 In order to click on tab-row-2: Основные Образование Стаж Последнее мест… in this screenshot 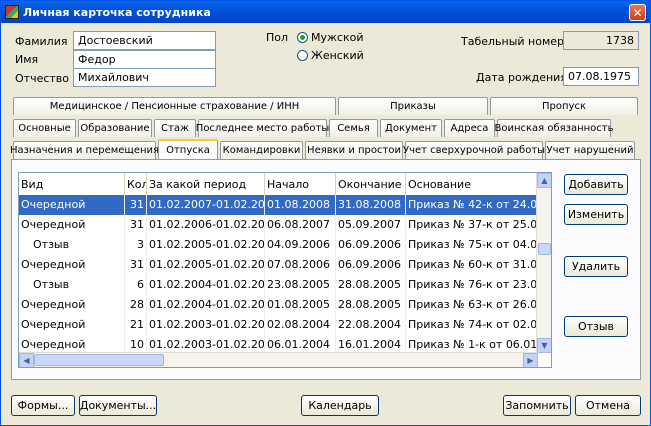, I will do `click(313, 128)`.